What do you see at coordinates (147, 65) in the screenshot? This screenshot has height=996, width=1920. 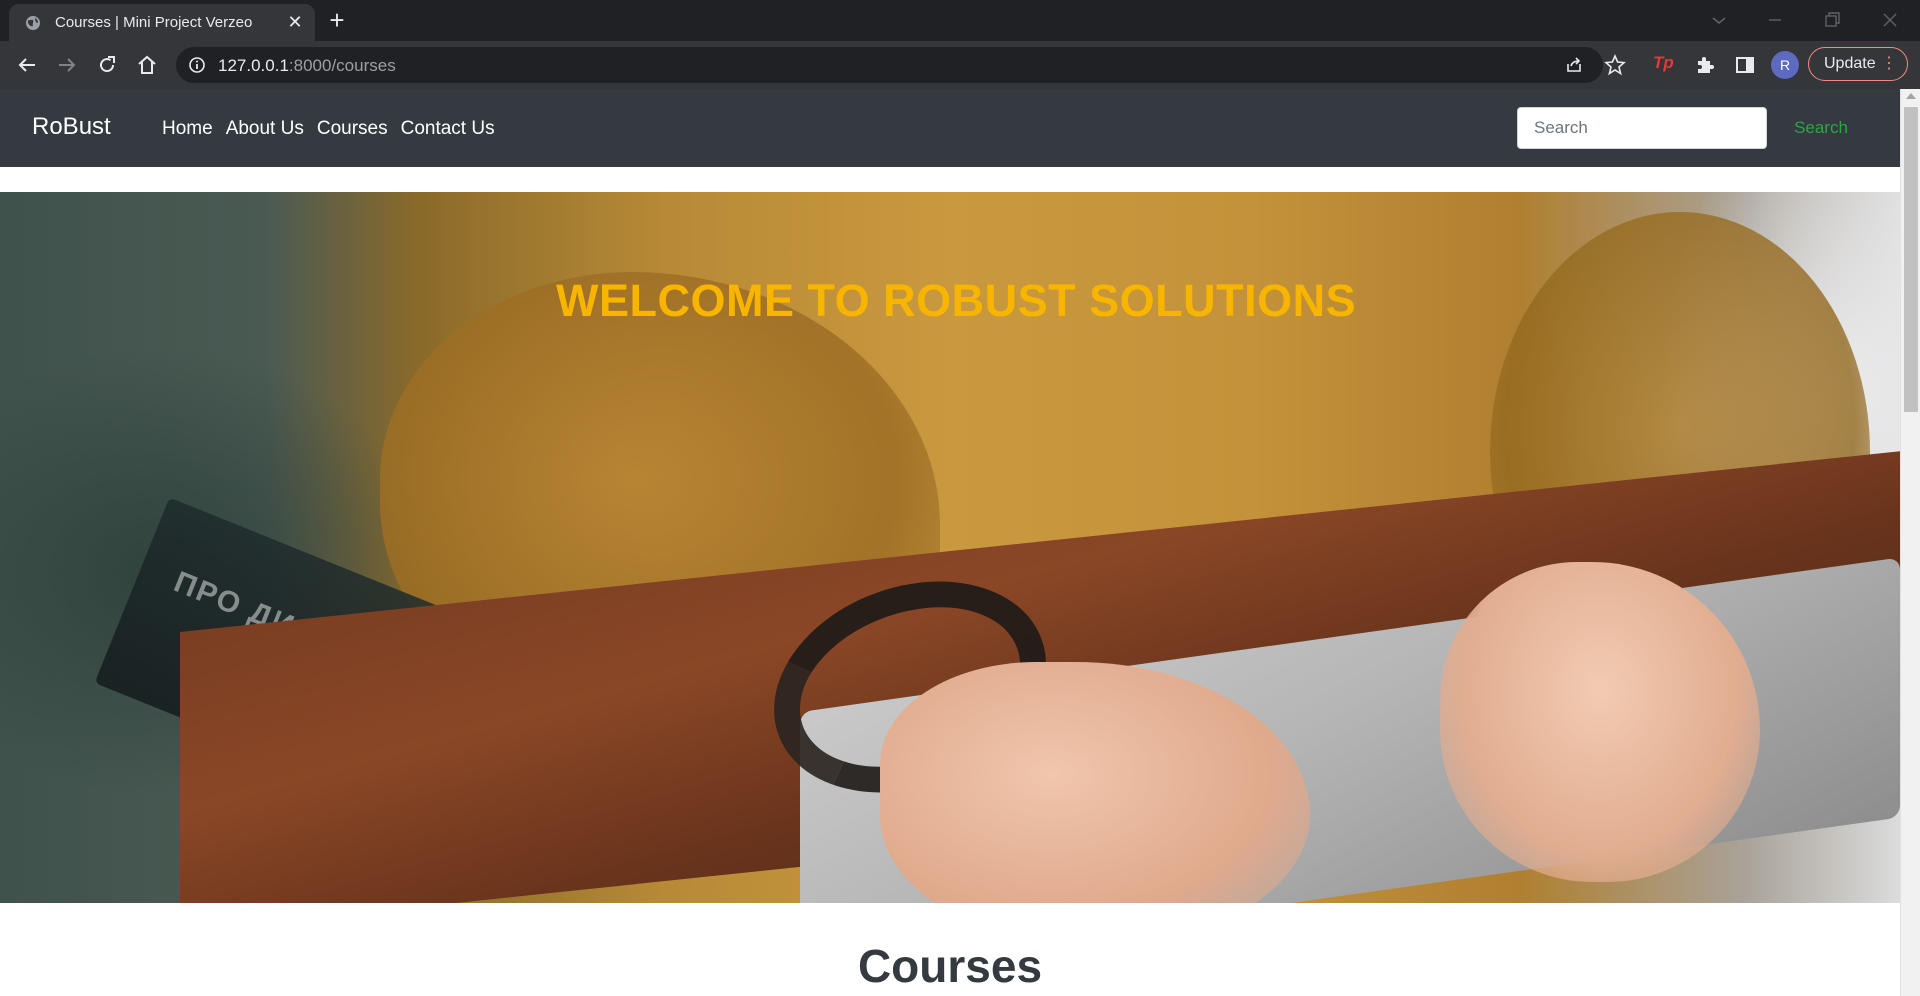 I see `home-icon` at bounding box center [147, 65].